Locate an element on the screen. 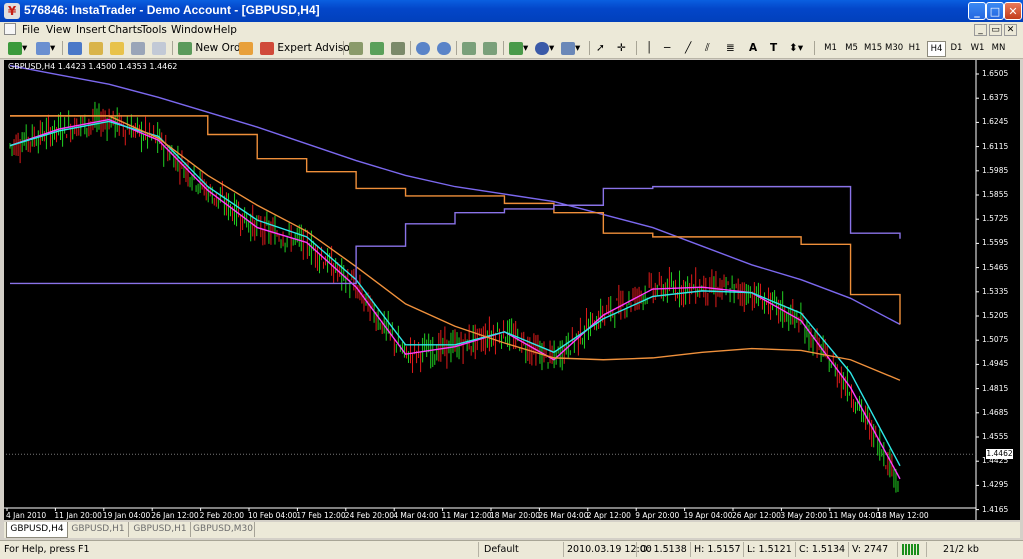  metaeditor-icon is located at coordinates (246, 48).